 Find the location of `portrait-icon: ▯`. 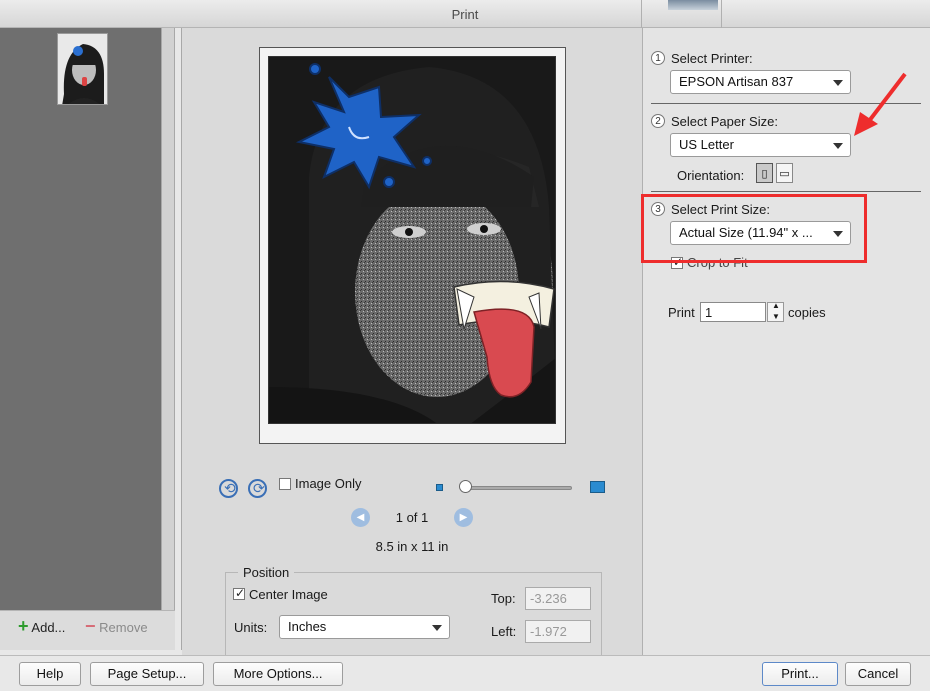

portrait-icon: ▯ is located at coordinates (764, 174).